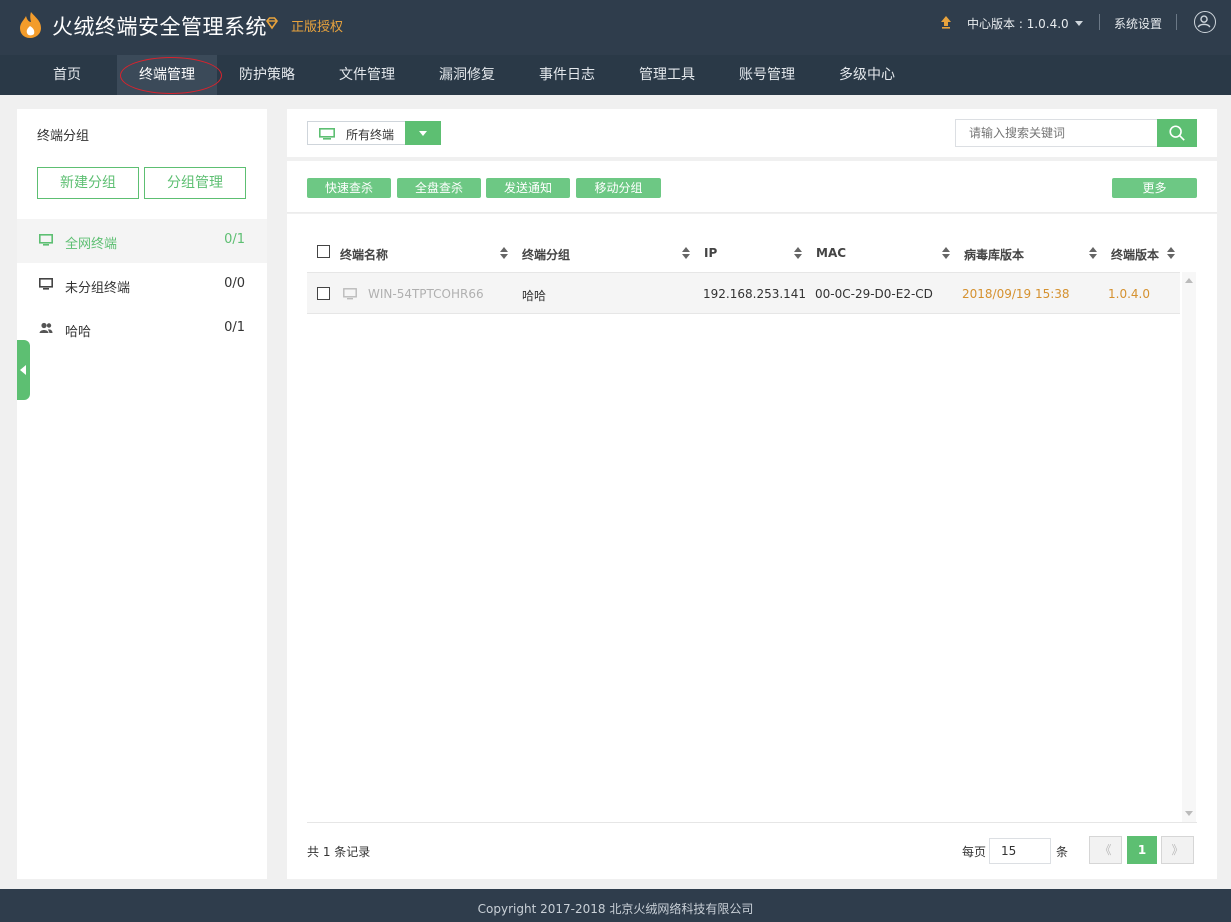 This screenshot has width=1231, height=922. Describe the element at coordinates (339, 852) in the screenshot. I see `record-count: 共 1 条记录` at that location.